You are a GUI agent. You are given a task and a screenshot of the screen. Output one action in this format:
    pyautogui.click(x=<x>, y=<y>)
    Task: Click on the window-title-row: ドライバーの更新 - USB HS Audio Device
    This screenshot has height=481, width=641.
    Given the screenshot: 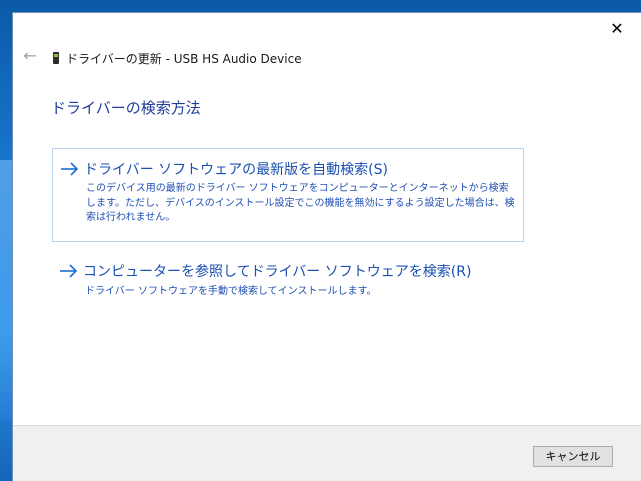 What is the action you would take?
    pyautogui.click(x=177, y=58)
    